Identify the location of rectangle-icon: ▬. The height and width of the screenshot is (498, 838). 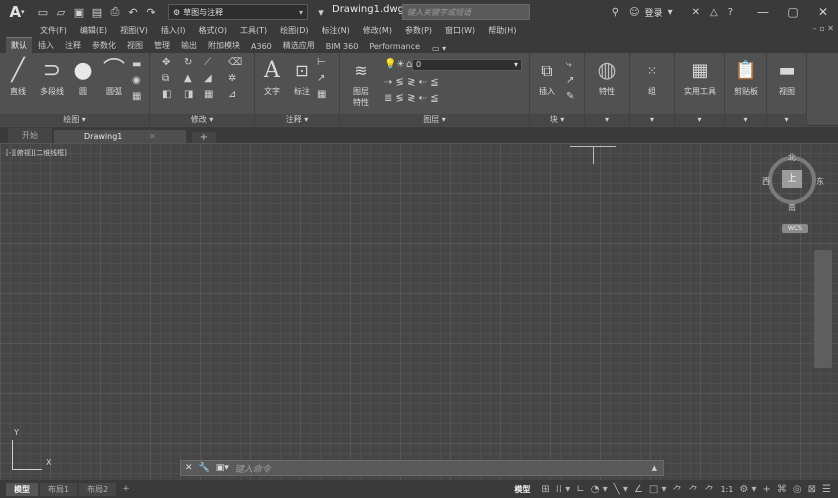
(136, 64).